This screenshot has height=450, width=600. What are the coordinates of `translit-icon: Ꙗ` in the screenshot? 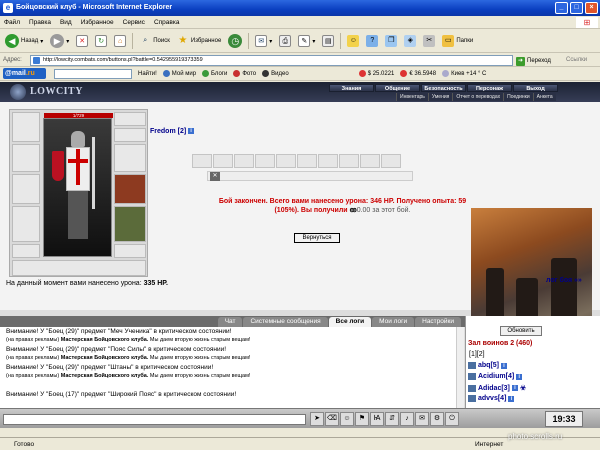 It's located at (377, 419).